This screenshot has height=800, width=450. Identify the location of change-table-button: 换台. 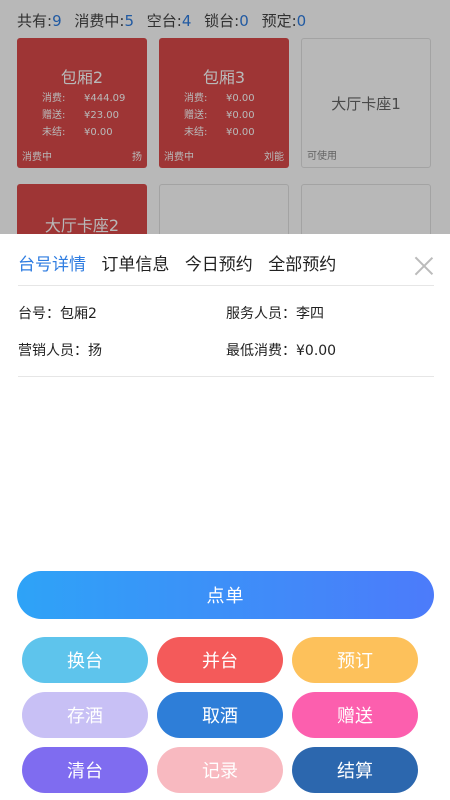
(85, 660).